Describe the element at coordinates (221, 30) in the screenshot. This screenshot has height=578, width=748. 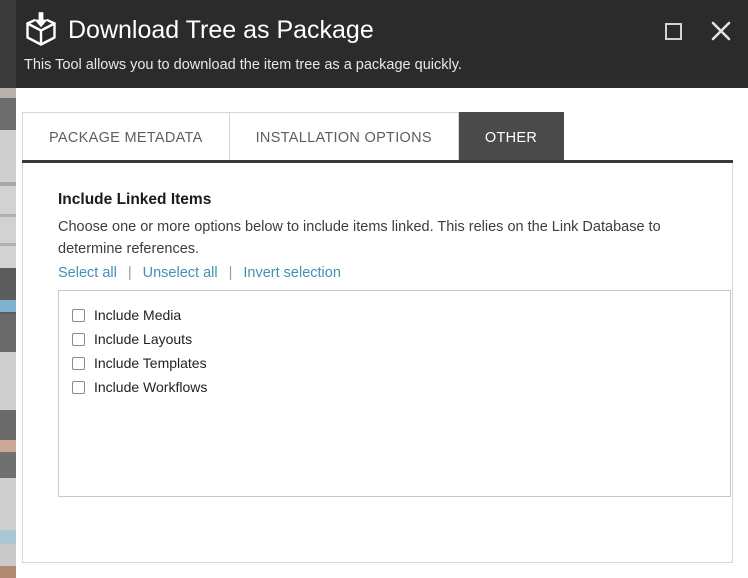
I see `dialog-title: Download Tree as Package` at that location.